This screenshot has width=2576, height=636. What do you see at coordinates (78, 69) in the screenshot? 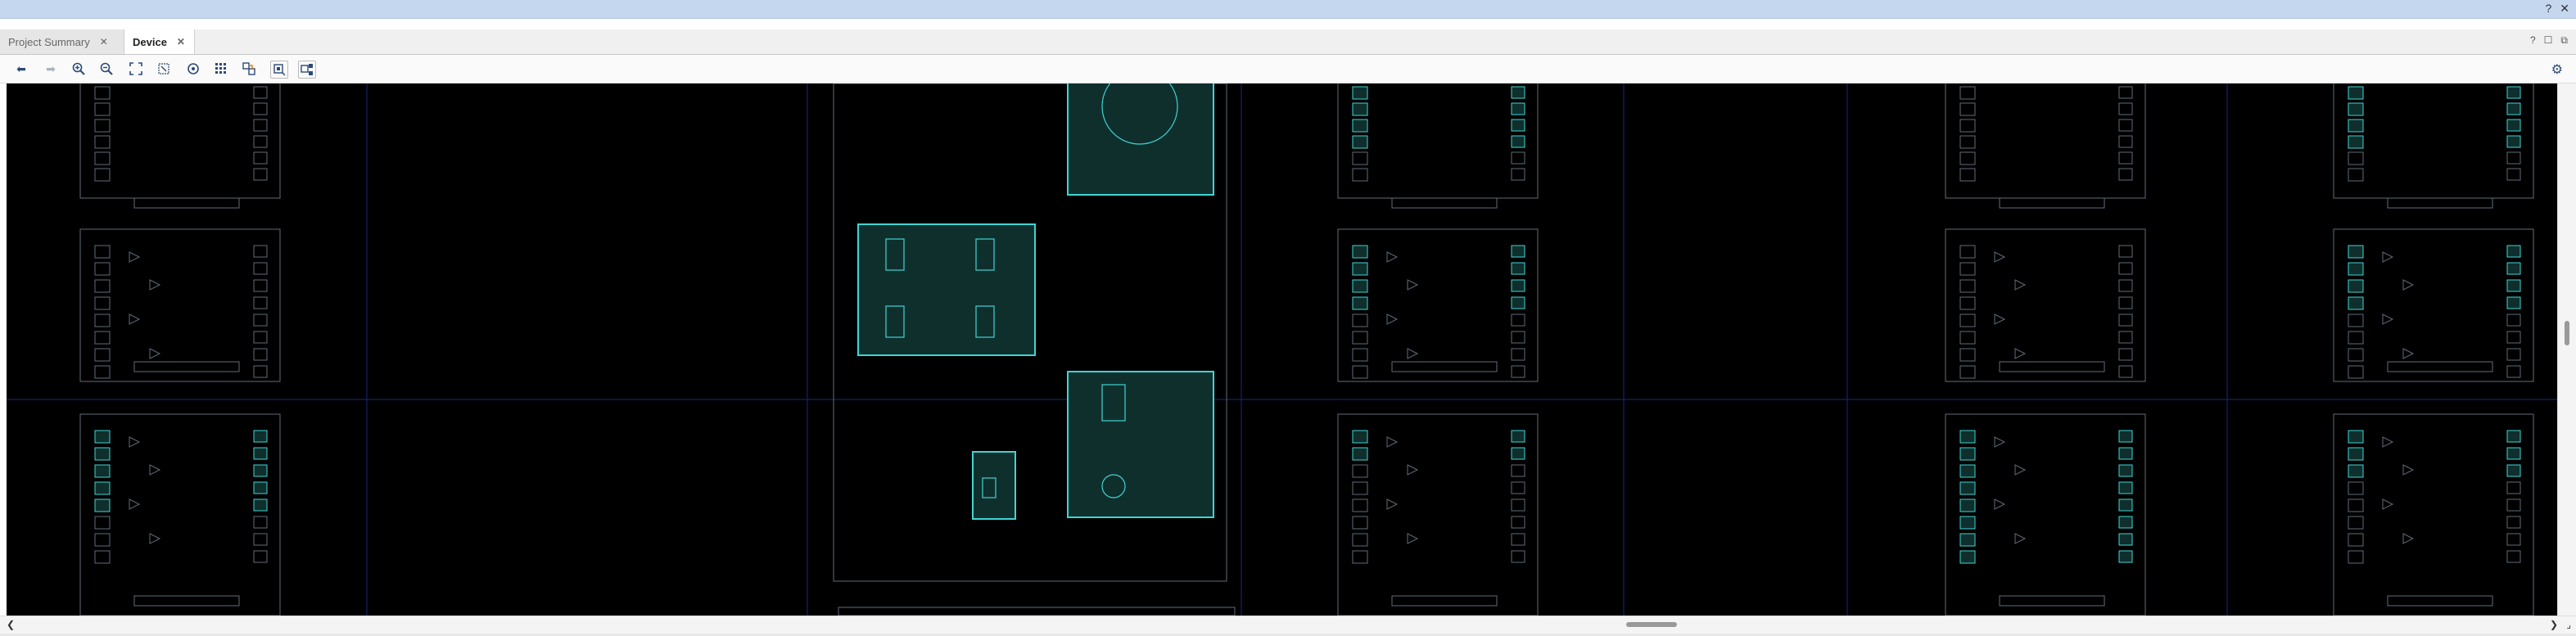
I see `zoom-in-icon` at bounding box center [78, 69].